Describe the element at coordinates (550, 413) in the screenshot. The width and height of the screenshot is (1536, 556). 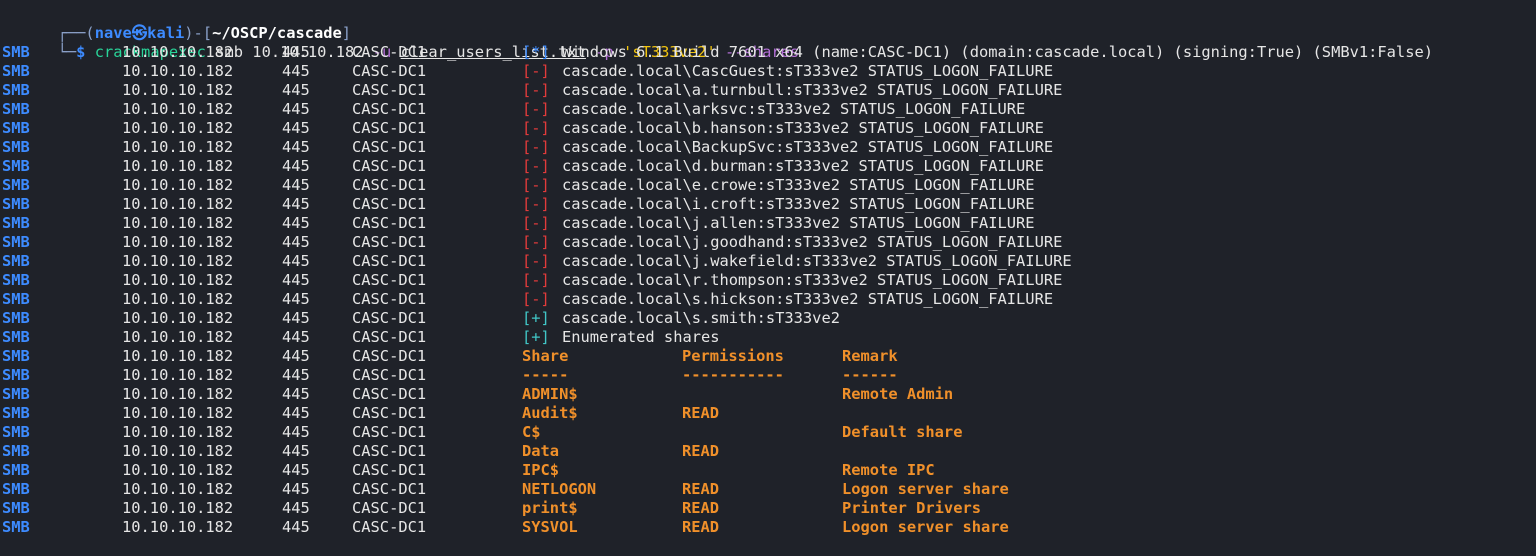
I see `share-name: Audit$` at that location.